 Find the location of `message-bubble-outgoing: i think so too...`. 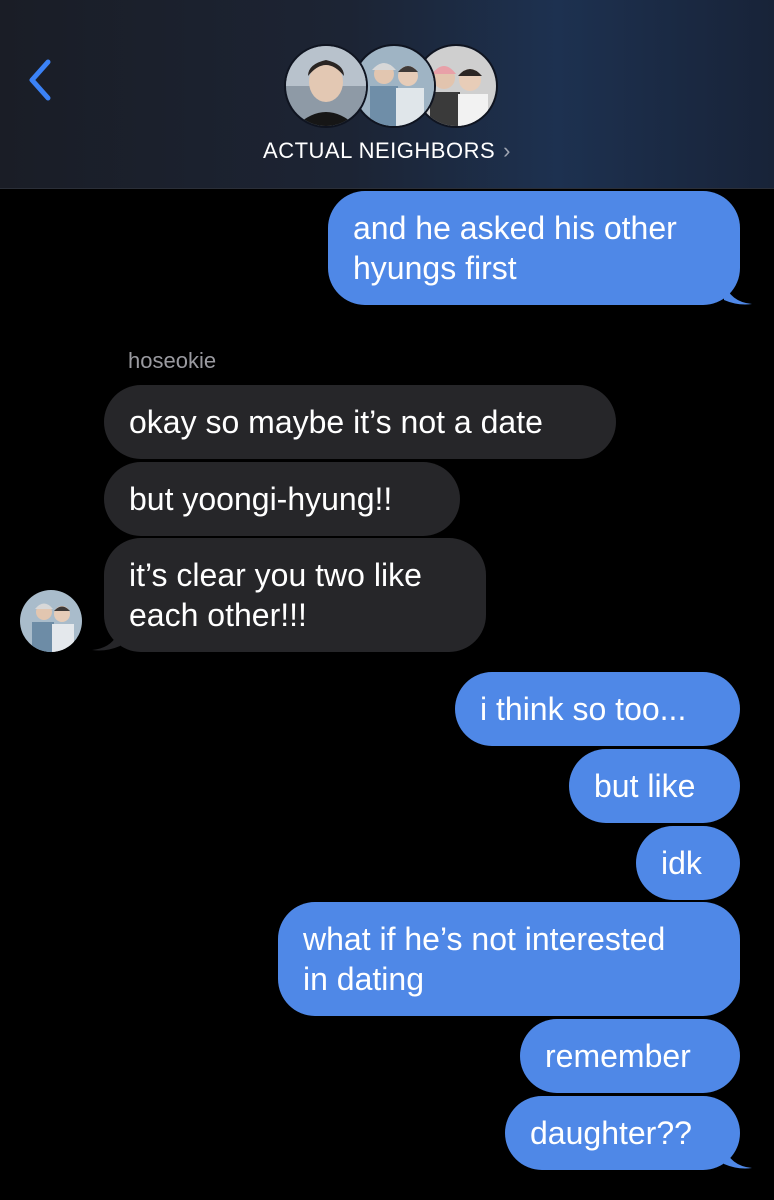

message-bubble-outgoing: i think so too... is located at coordinates (597, 709).